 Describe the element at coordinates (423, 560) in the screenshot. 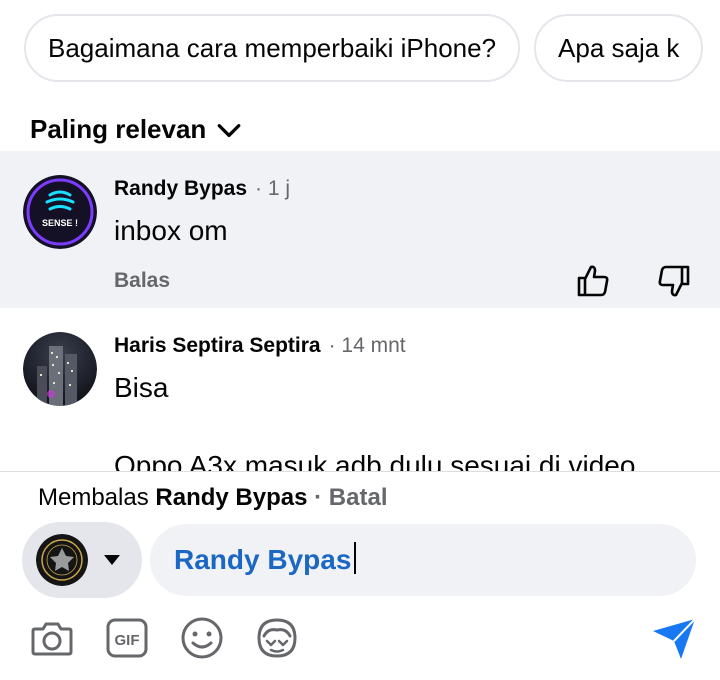

I see `comment-input: Randy Bypas` at that location.